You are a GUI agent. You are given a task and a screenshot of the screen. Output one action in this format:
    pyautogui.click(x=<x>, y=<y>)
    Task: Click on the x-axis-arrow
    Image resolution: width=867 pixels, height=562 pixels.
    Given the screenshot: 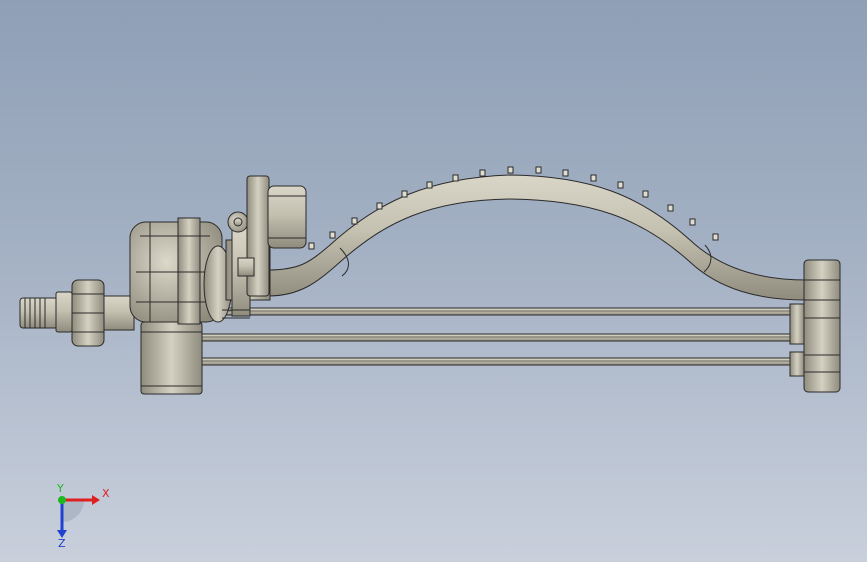 What is the action you would take?
    pyautogui.click(x=96, y=500)
    